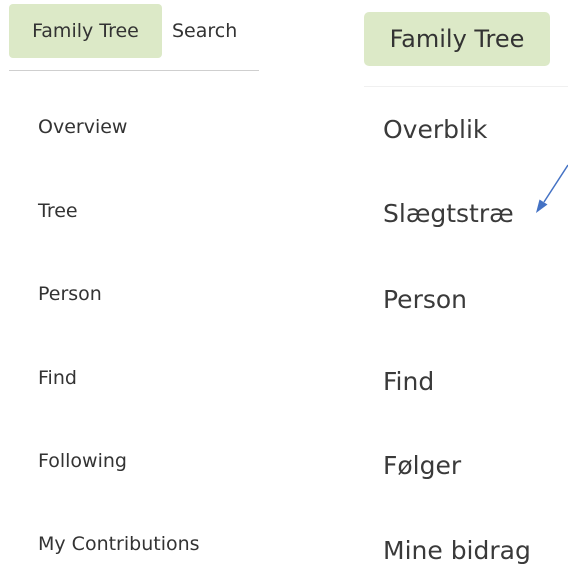 Image resolution: width=568 pixels, height=566 pixels. I want to click on menu-item-find: Find, so click(57, 378).